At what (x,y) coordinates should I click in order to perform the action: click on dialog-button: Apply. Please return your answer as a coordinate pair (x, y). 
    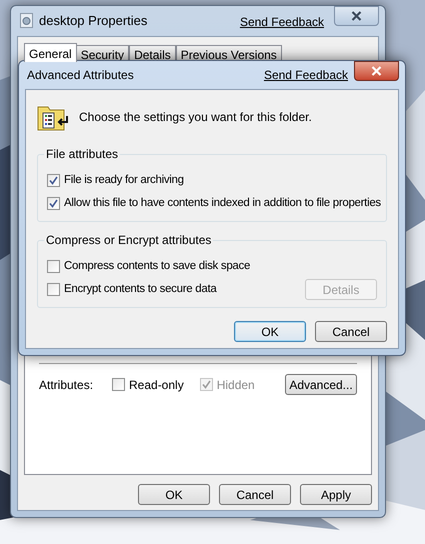
    Looking at the image, I should click on (336, 494).